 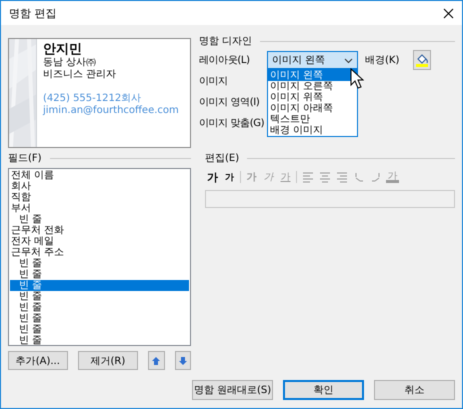 I want to click on list-item: 근무처 전화, so click(x=99, y=230).